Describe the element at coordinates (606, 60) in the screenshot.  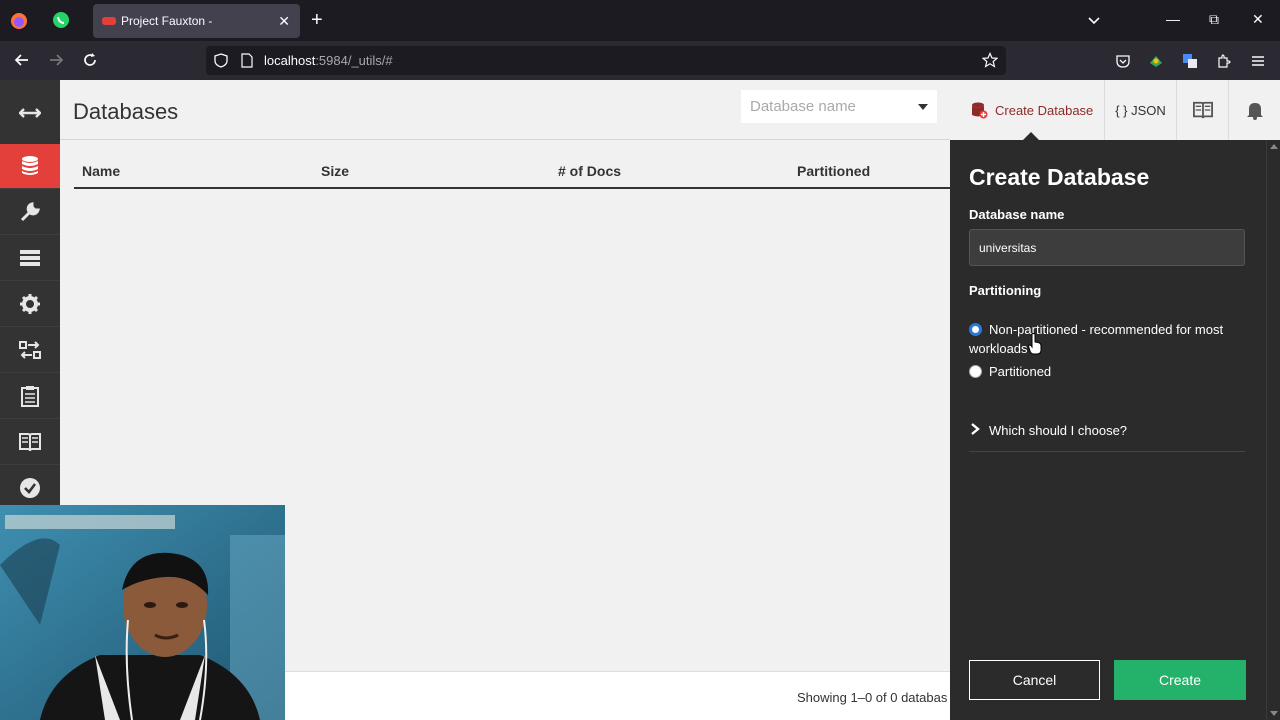
I see `url-bar: localhost:5984/_utils/#` at that location.